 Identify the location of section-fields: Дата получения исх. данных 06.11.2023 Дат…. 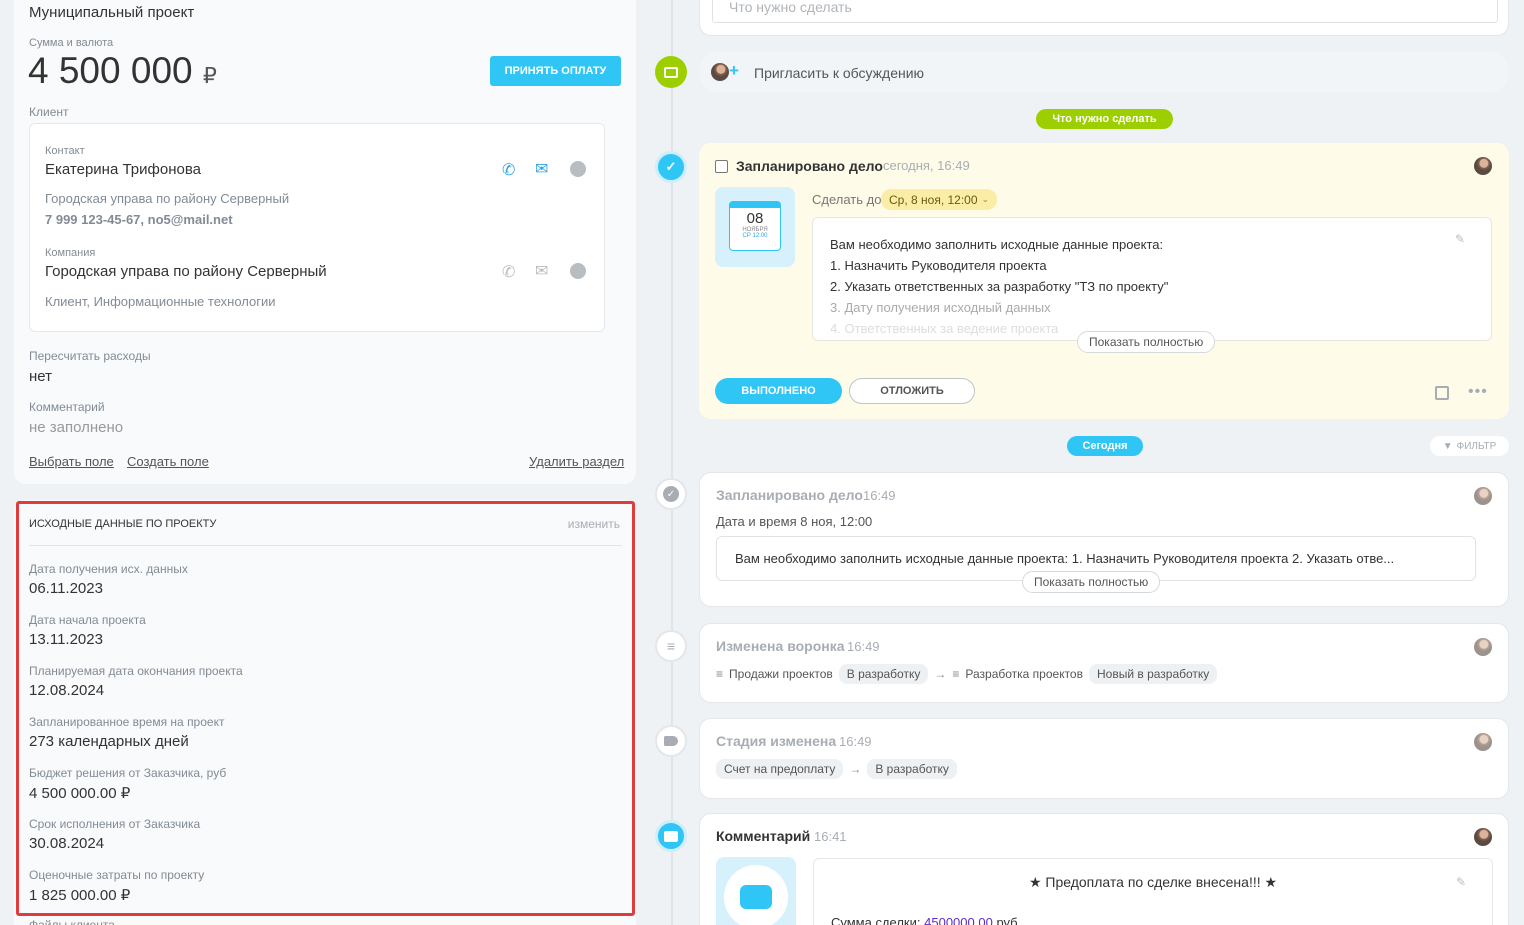
(136, 740).